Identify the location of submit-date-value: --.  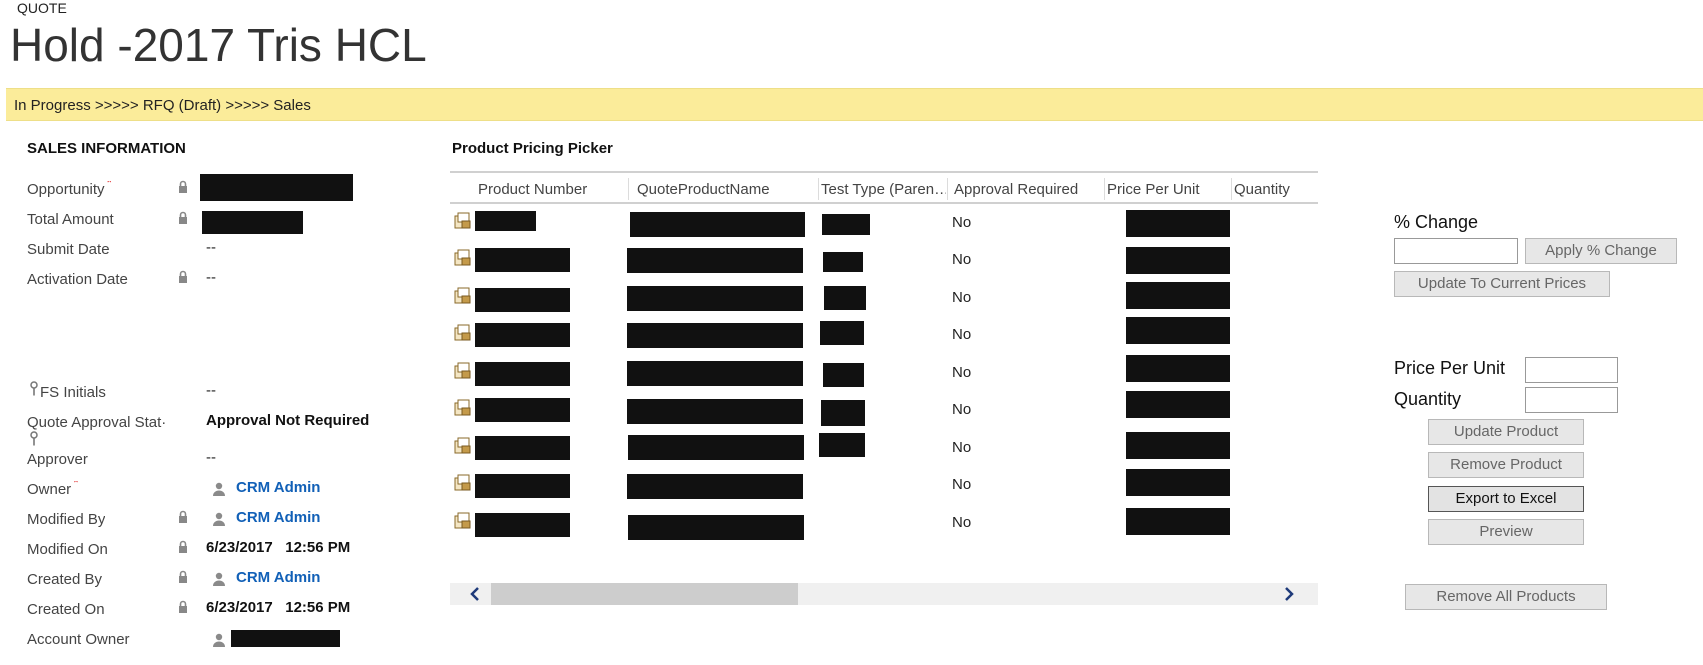
(211, 247).